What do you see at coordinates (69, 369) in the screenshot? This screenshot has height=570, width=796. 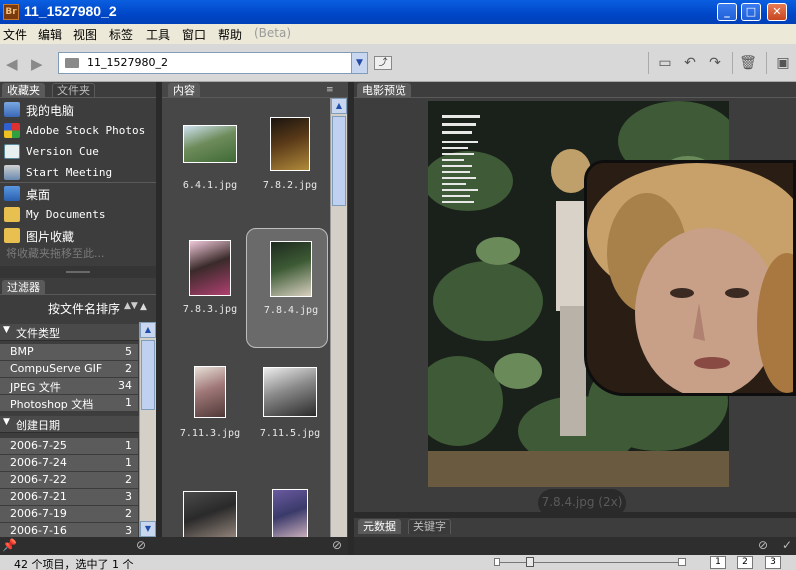 I see `file-type-row: CompuServe GIF 2` at bounding box center [69, 369].